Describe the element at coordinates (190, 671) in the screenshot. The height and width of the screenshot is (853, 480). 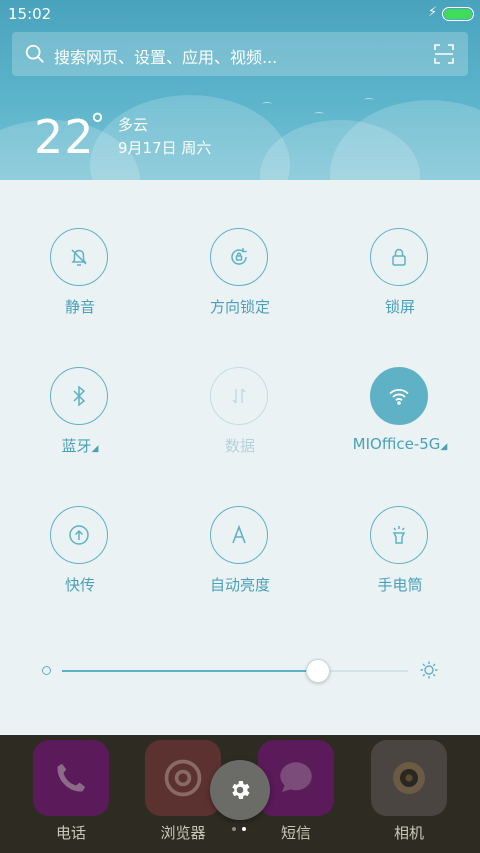
I see `brightness-fill` at that location.